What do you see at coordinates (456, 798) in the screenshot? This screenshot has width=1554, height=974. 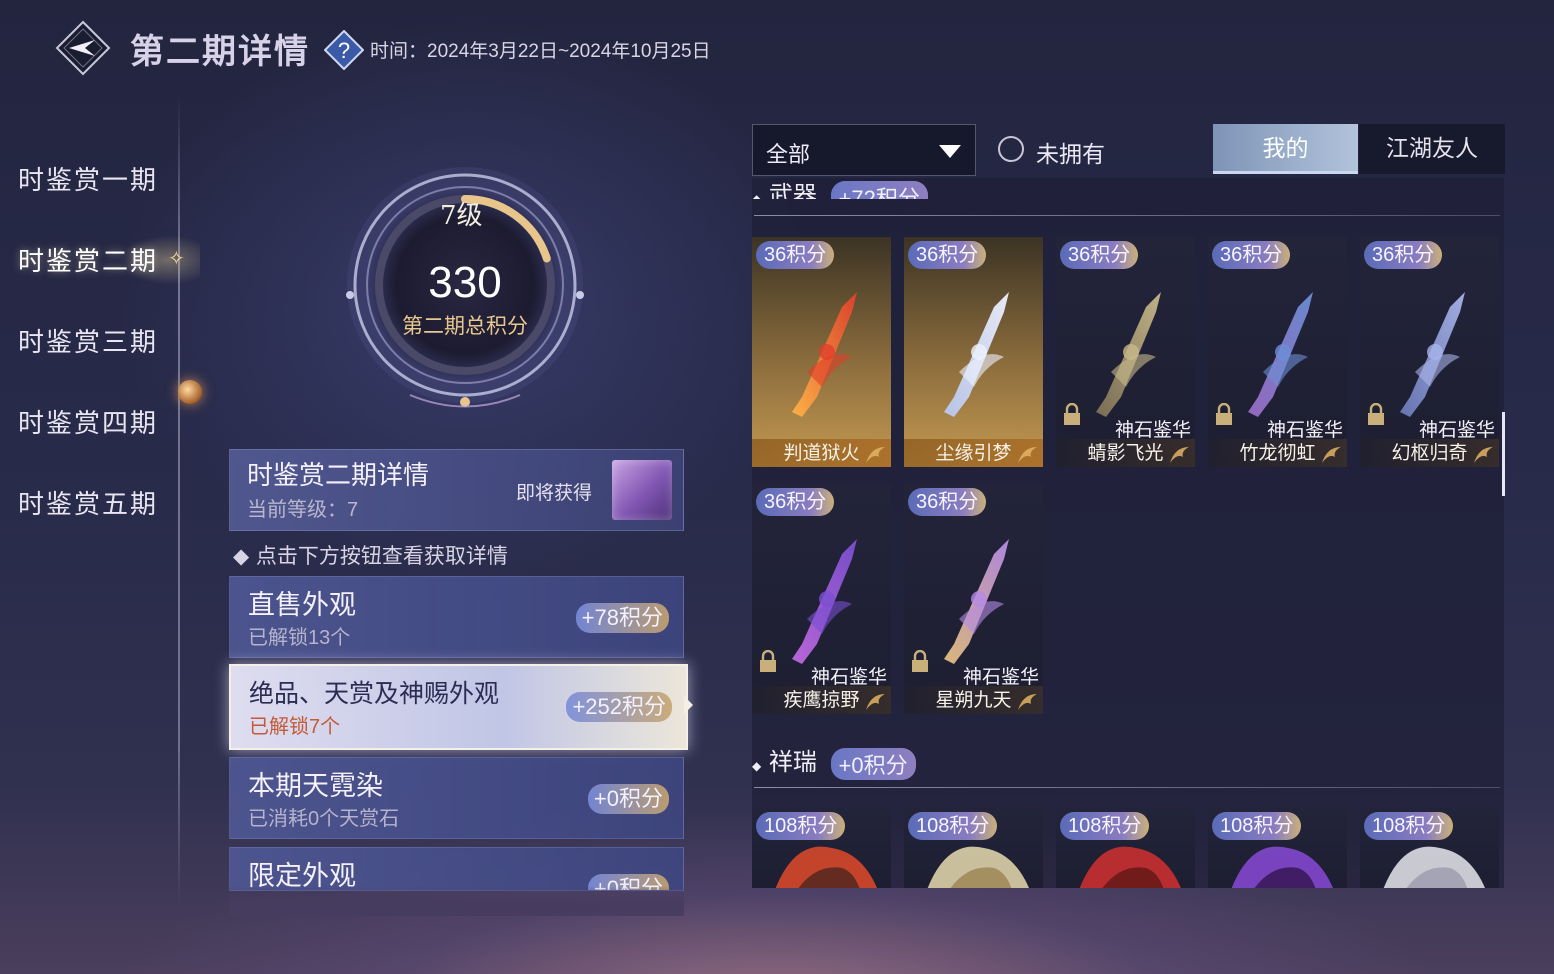 I see `category-dye: 本期天霓染 已消耗0个天赏石 +0积分` at bounding box center [456, 798].